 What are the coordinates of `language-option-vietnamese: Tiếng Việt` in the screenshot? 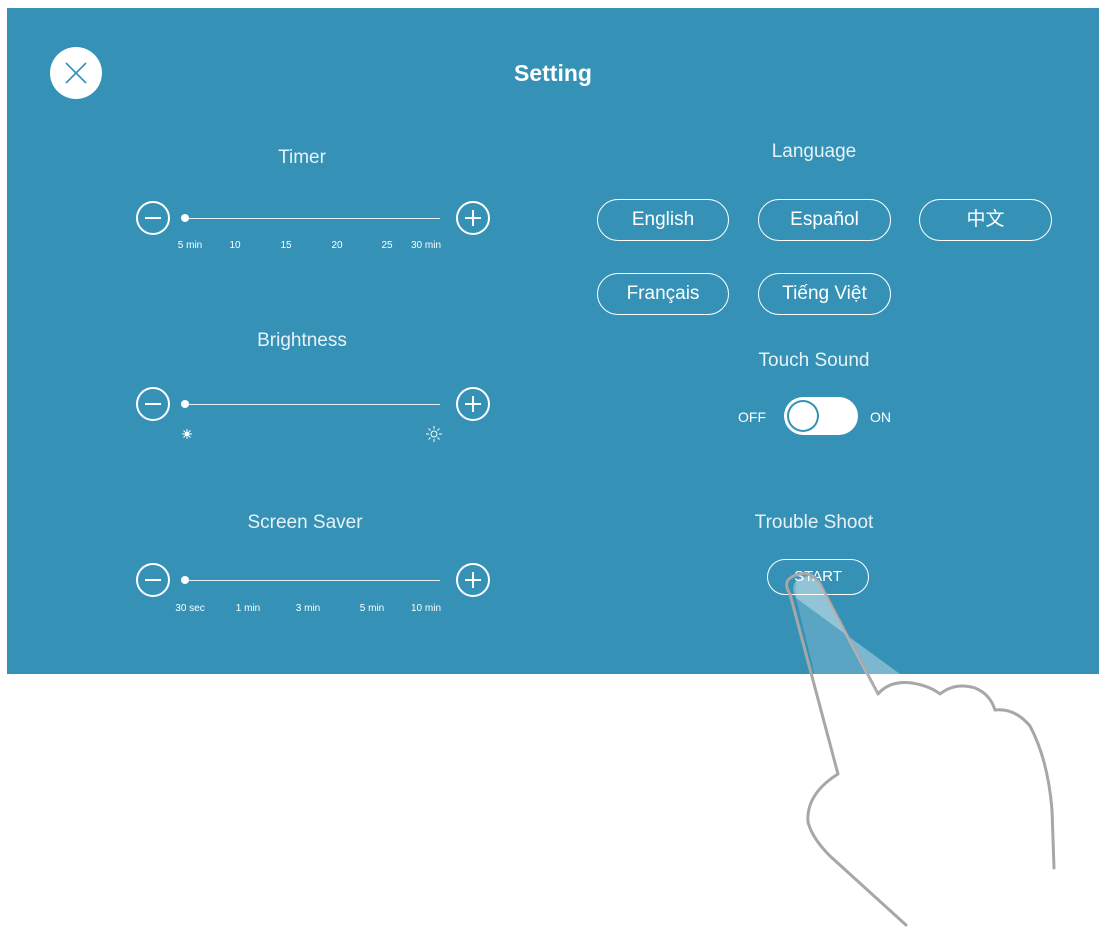 It's located at (824, 294).